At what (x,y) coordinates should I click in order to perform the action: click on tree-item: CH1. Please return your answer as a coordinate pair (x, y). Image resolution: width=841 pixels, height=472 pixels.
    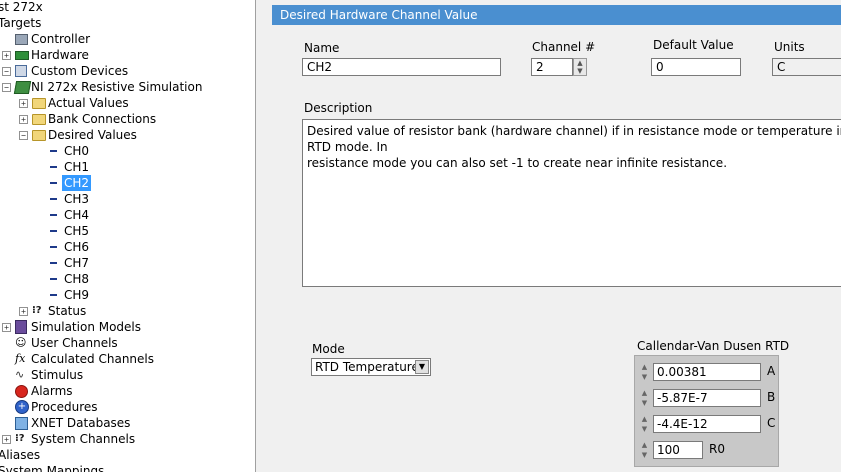
    Looking at the image, I should click on (127, 167).